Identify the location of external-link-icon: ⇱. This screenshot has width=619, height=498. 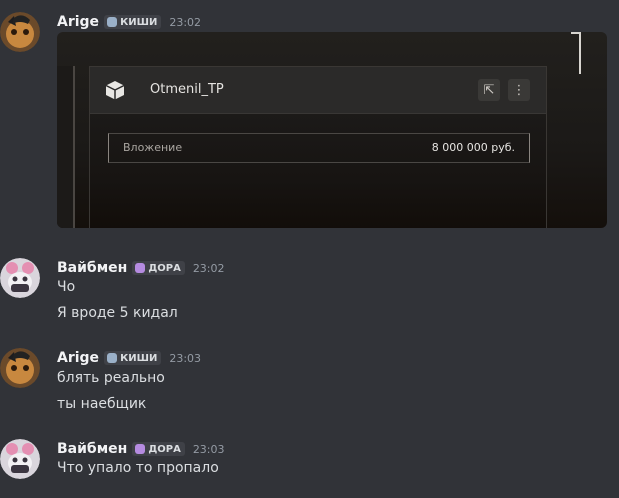
(489, 90).